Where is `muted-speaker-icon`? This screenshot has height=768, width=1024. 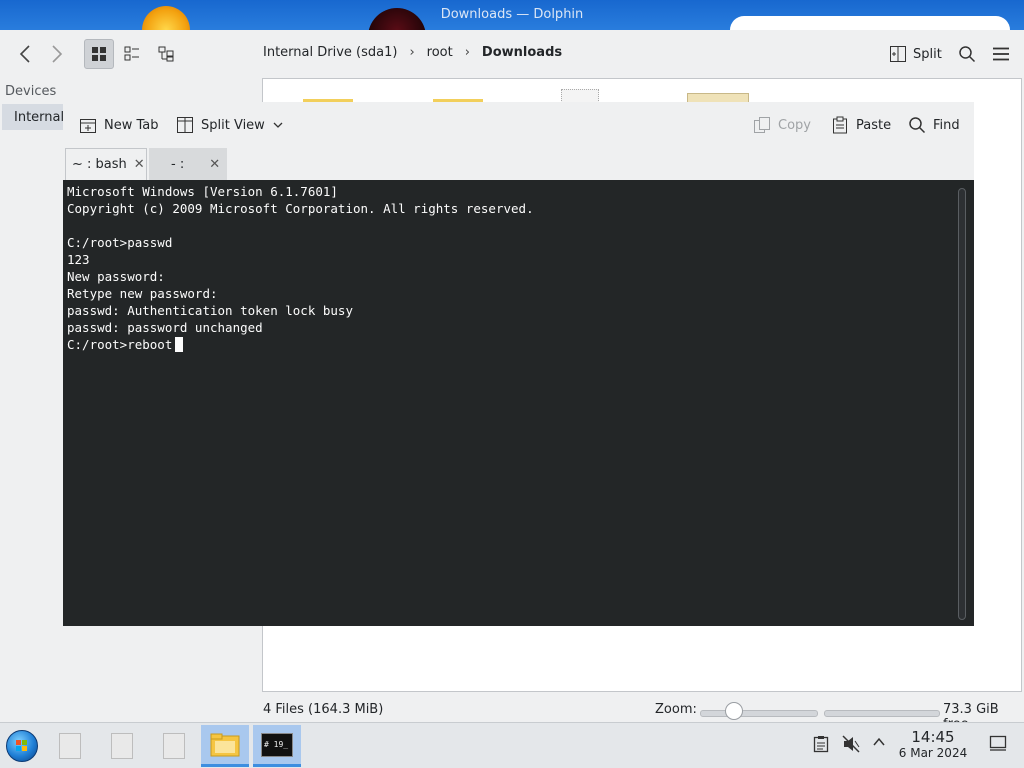
muted-speaker-icon is located at coordinates (851, 744).